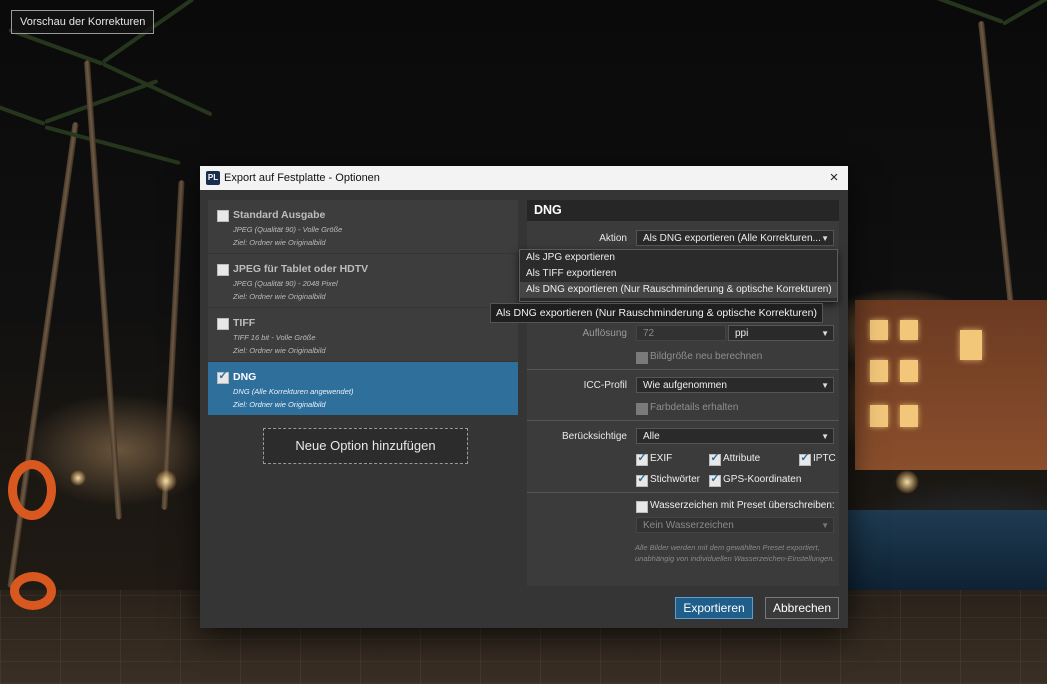 This screenshot has width=1047, height=684. I want to click on iptc-label: IPTC, so click(824, 458).